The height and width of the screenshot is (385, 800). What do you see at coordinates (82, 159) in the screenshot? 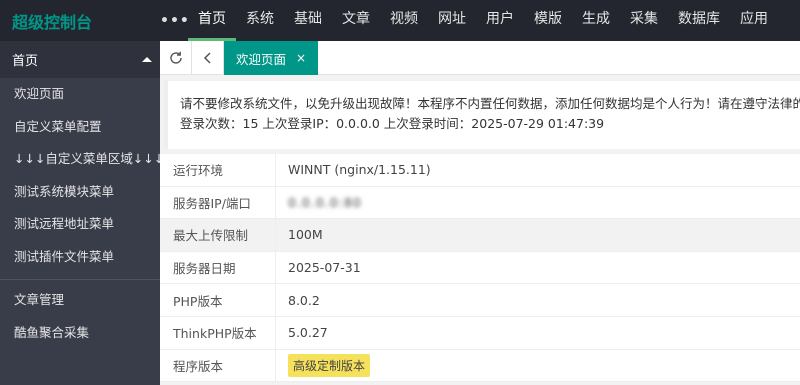
I see `sidebar-item-custom-menu-area: ↓↓↓自定义菜单区域↓↓↓` at bounding box center [82, 159].